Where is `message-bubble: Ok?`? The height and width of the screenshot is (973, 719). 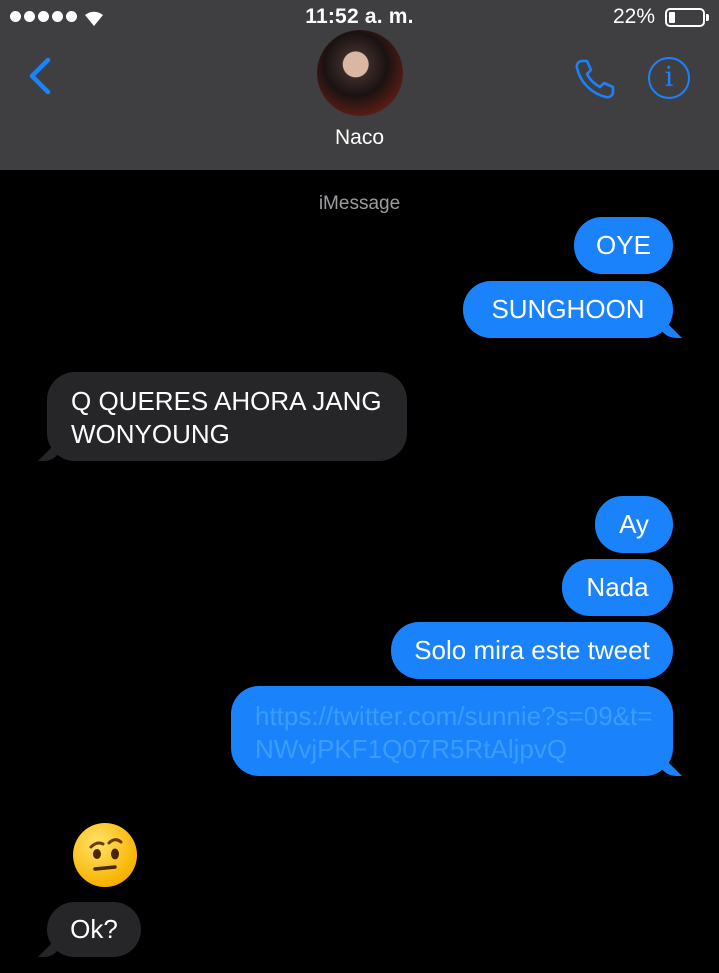 message-bubble: Ok? is located at coordinates (94, 929).